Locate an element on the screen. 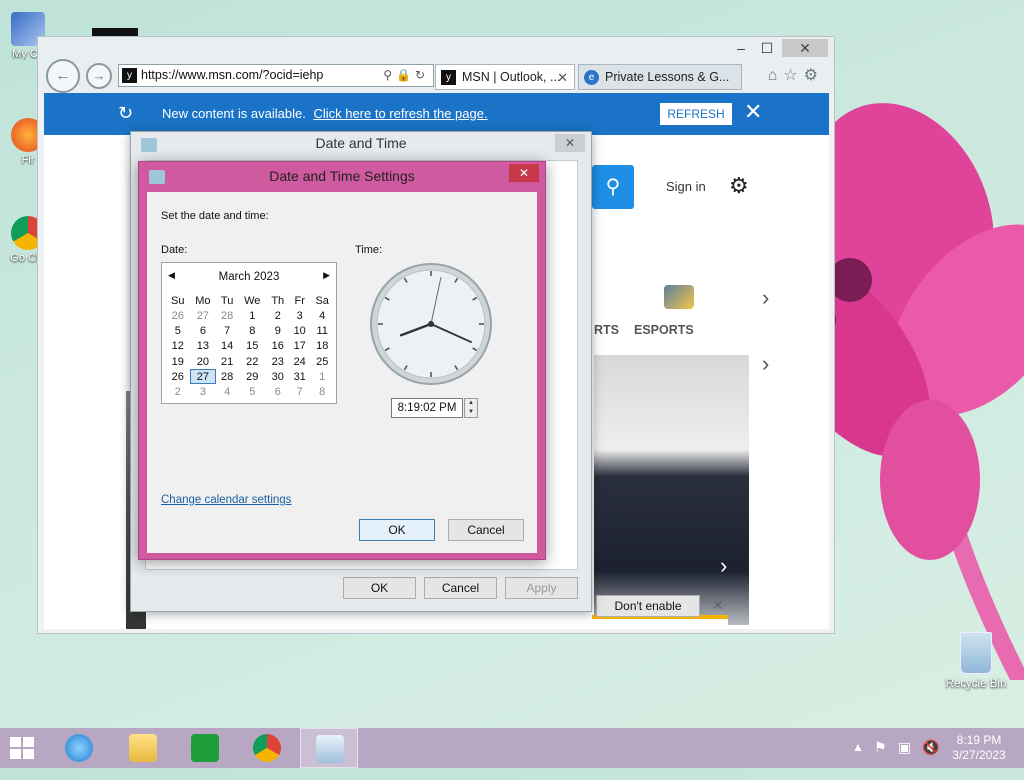  calendar-day: 24 is located at coordinates (299, 361).